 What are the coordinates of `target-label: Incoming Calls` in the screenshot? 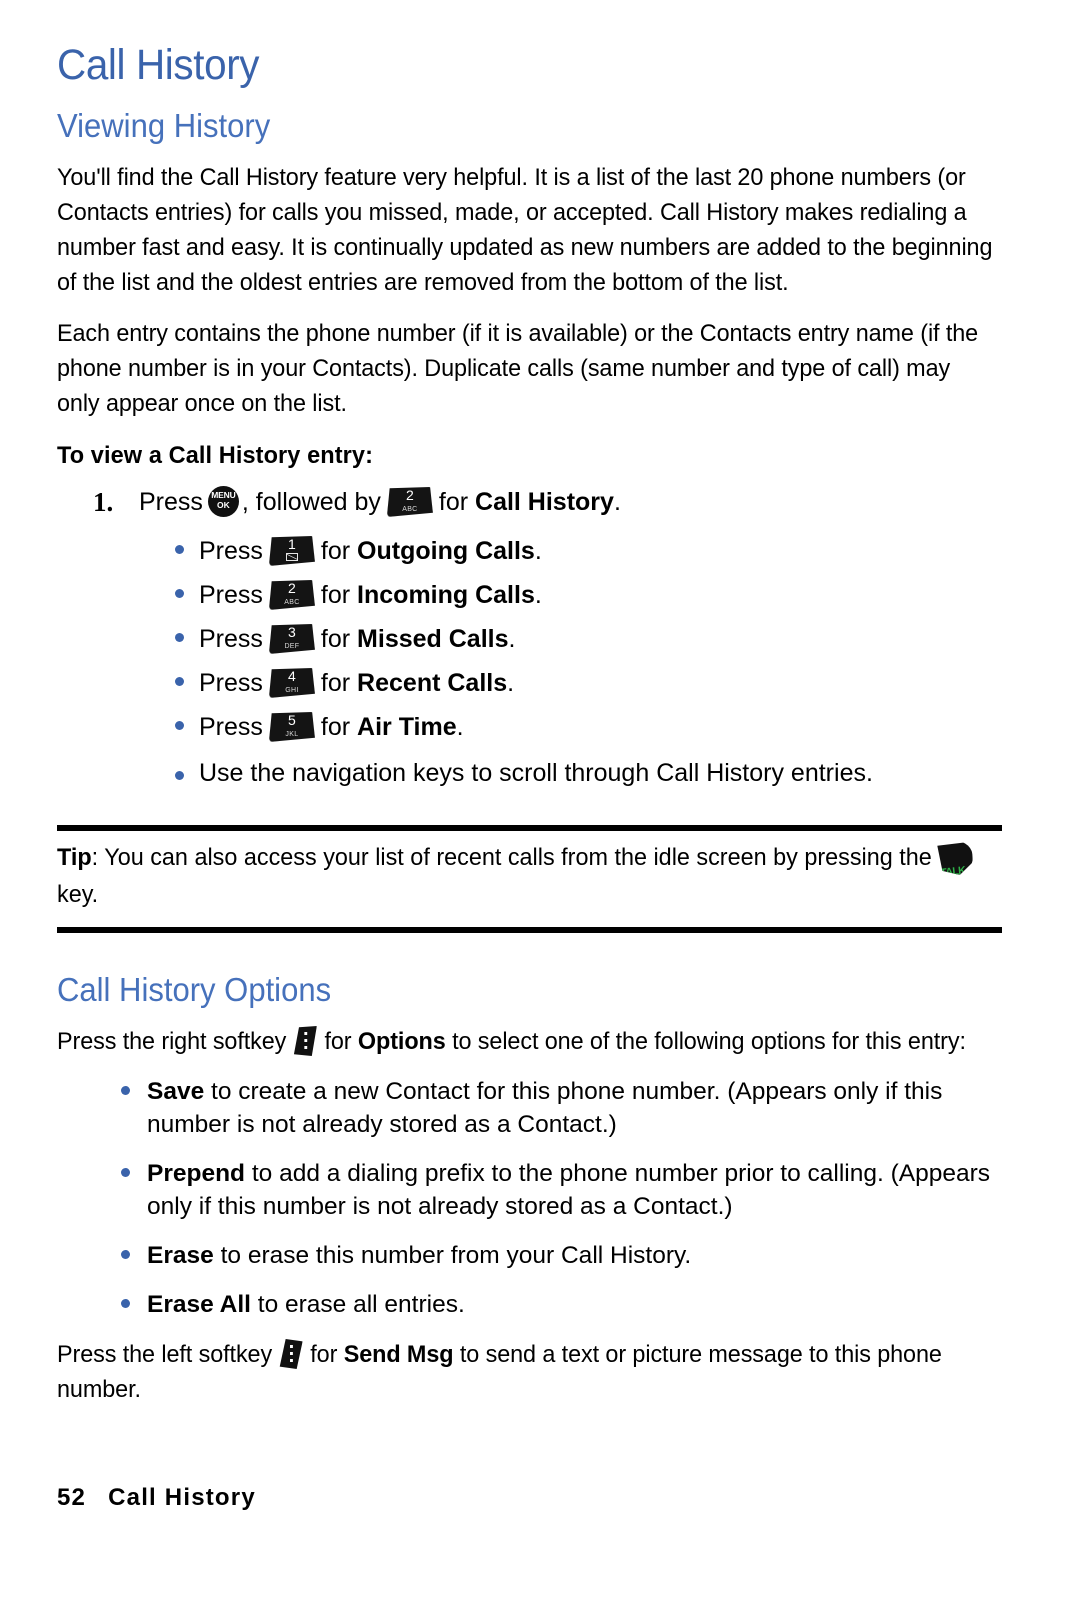 It's located at (446, 595).